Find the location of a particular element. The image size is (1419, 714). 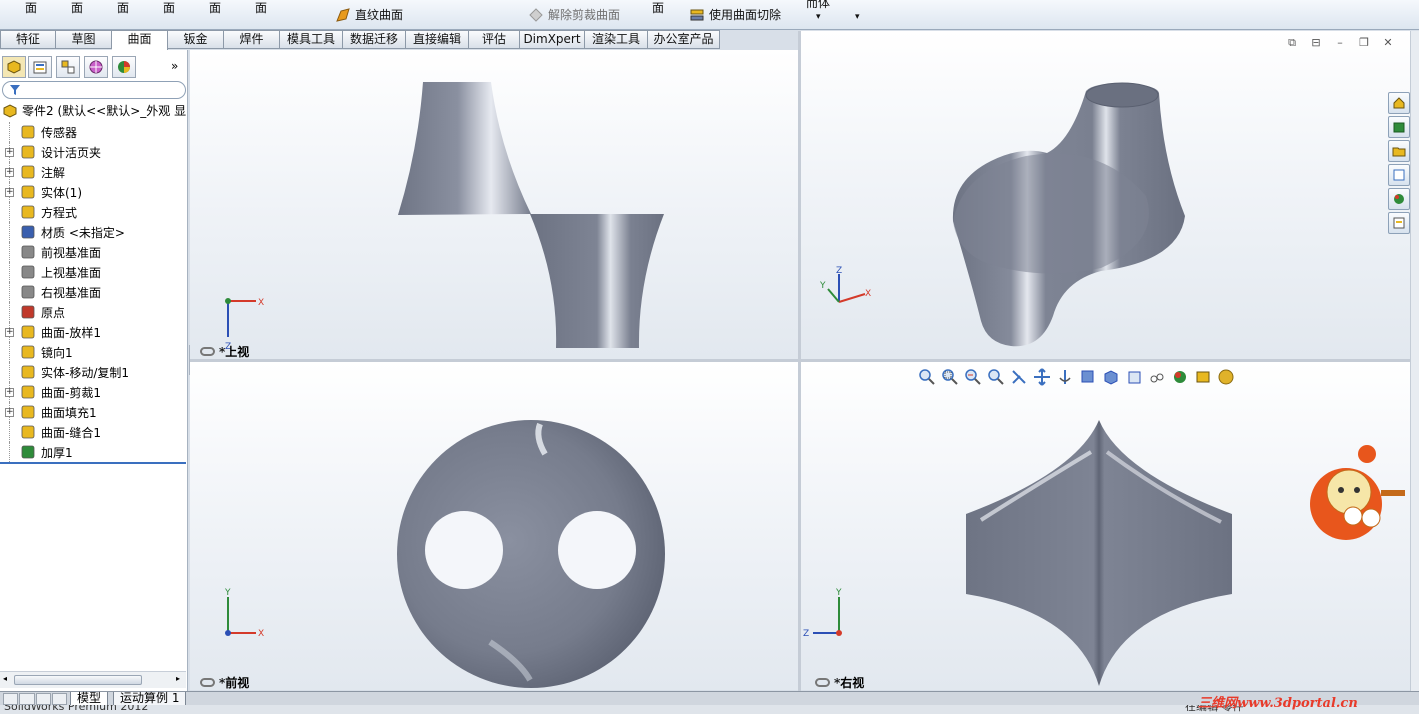

tab-weldments: 焊件 is located at coordinates (252, 39).